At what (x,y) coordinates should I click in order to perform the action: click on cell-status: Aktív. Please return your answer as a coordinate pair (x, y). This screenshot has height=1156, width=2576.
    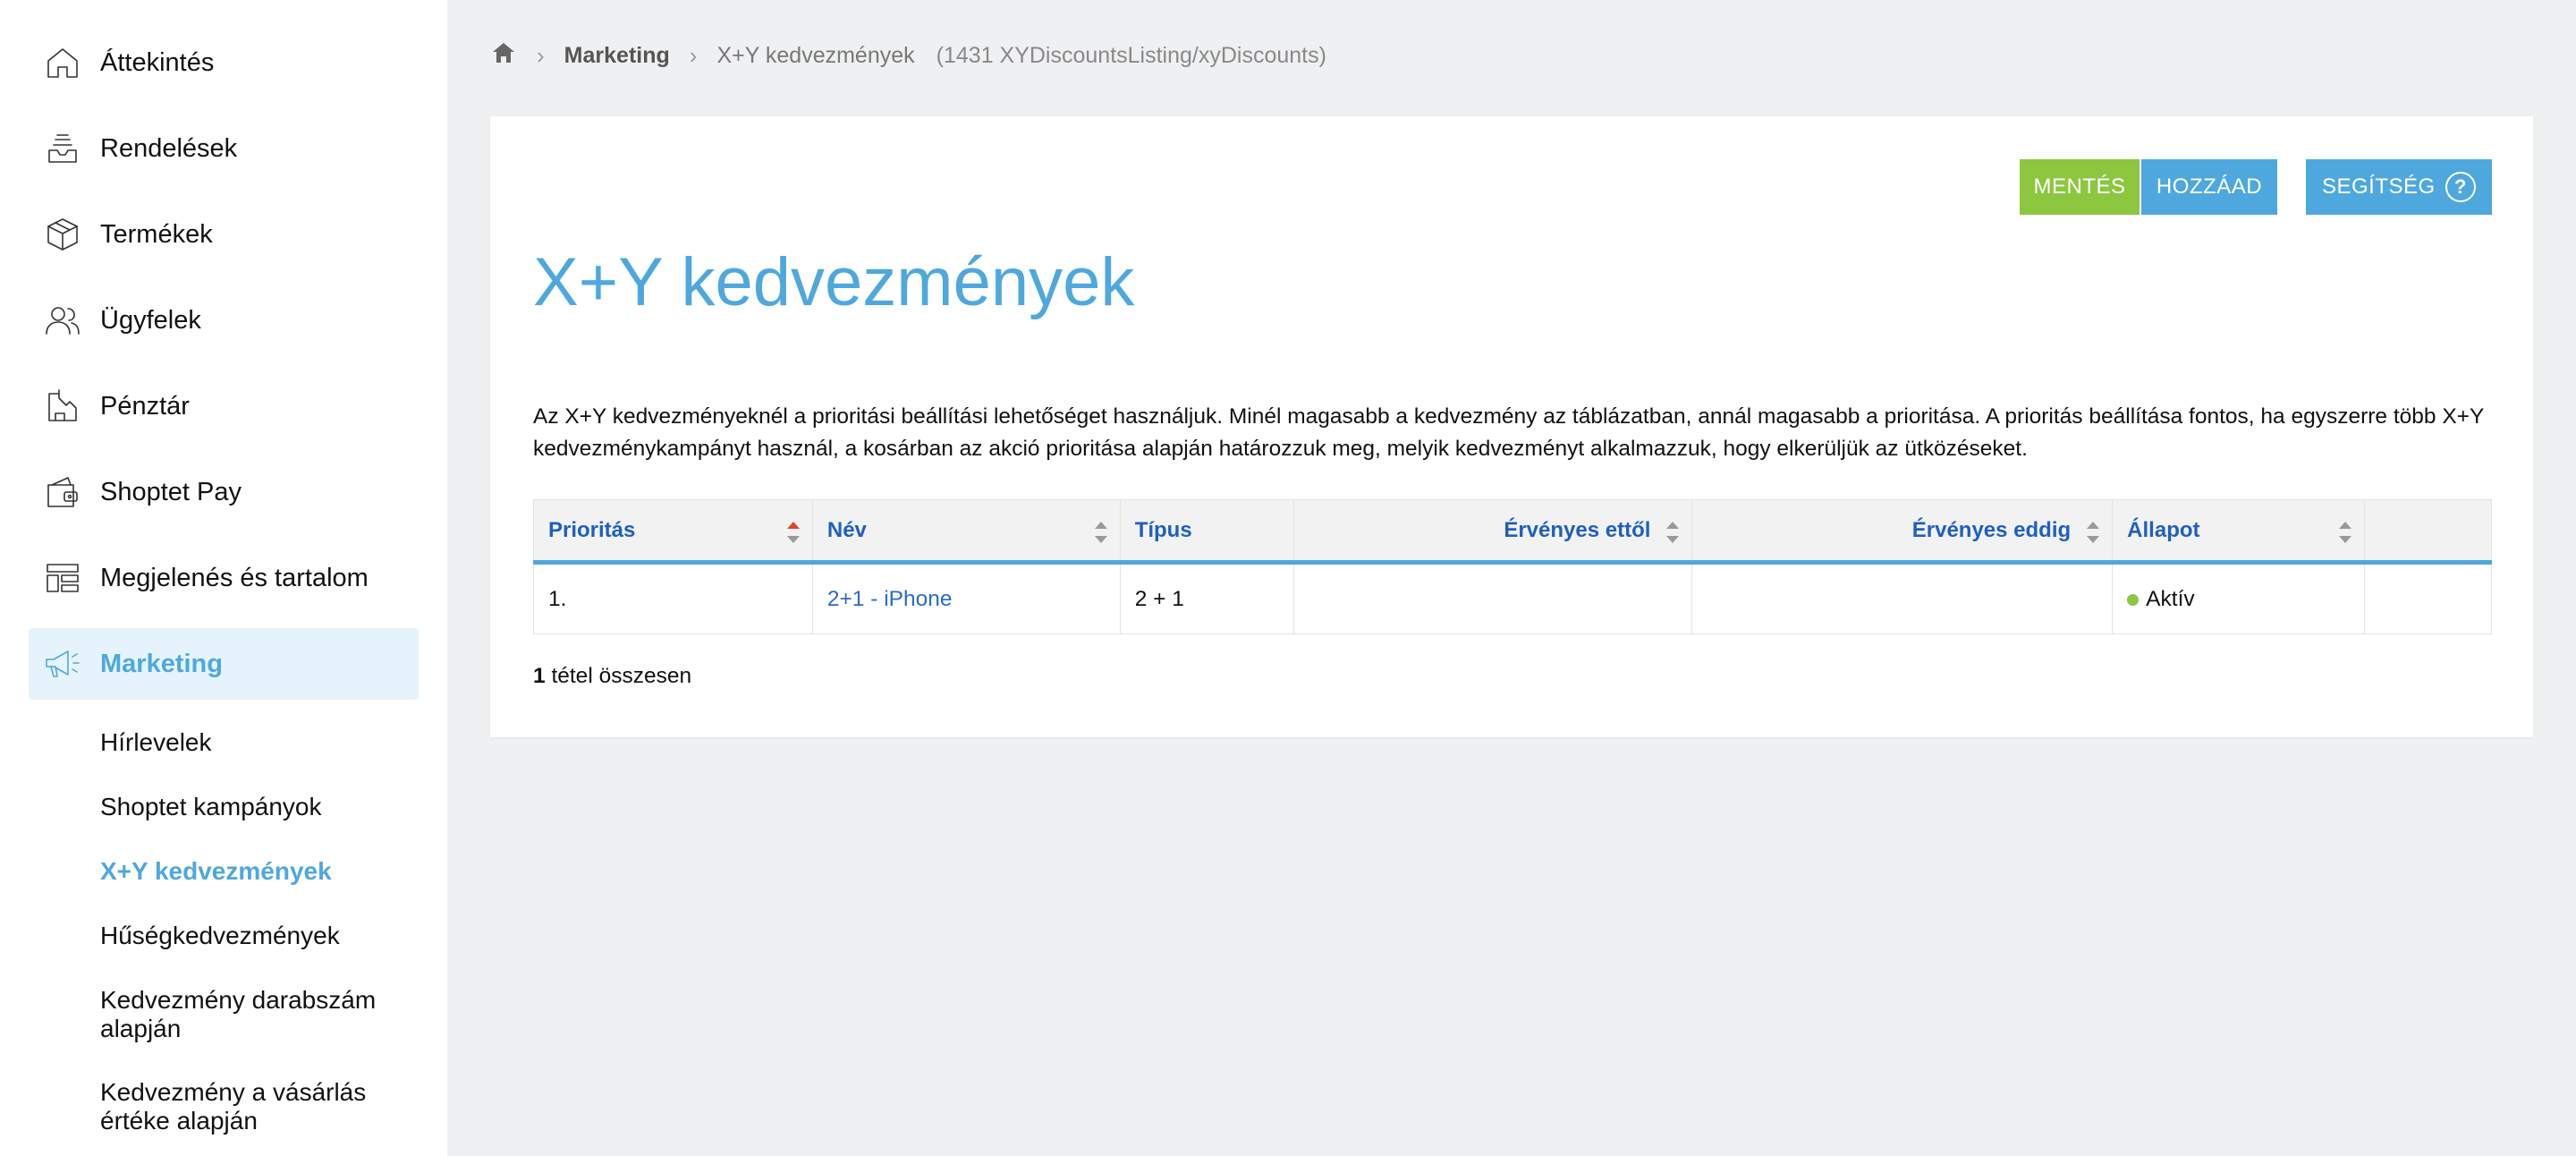
    Looking at the image, I should click on (2239, 598).